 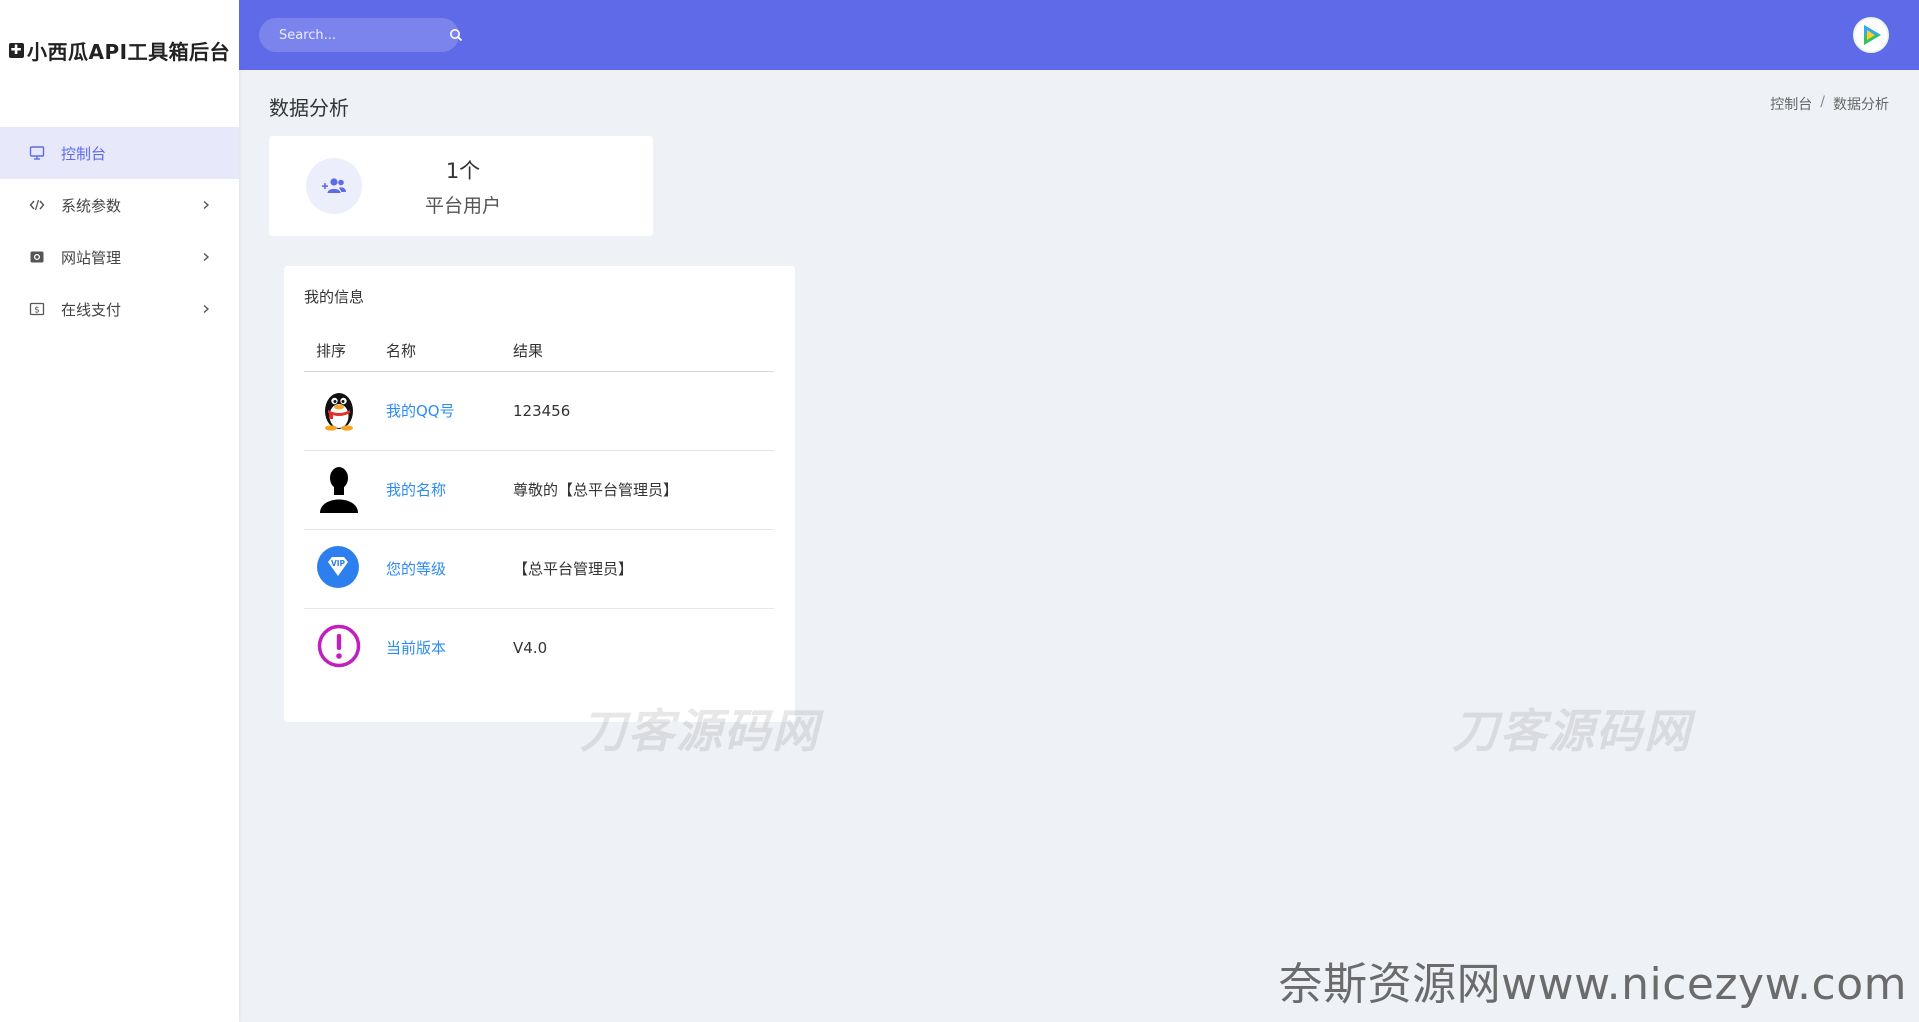 I want to click on sidebar-item-label: 网站管理, so click(x=91, y=257).